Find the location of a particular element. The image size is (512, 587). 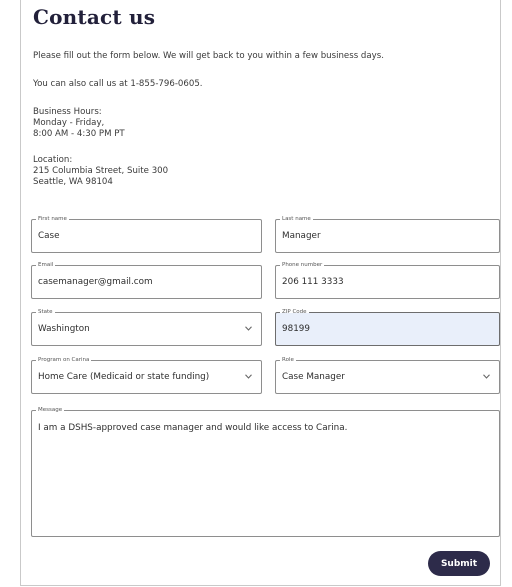

zip-code-label: ZIP Code is located at coordinates (294, 312).